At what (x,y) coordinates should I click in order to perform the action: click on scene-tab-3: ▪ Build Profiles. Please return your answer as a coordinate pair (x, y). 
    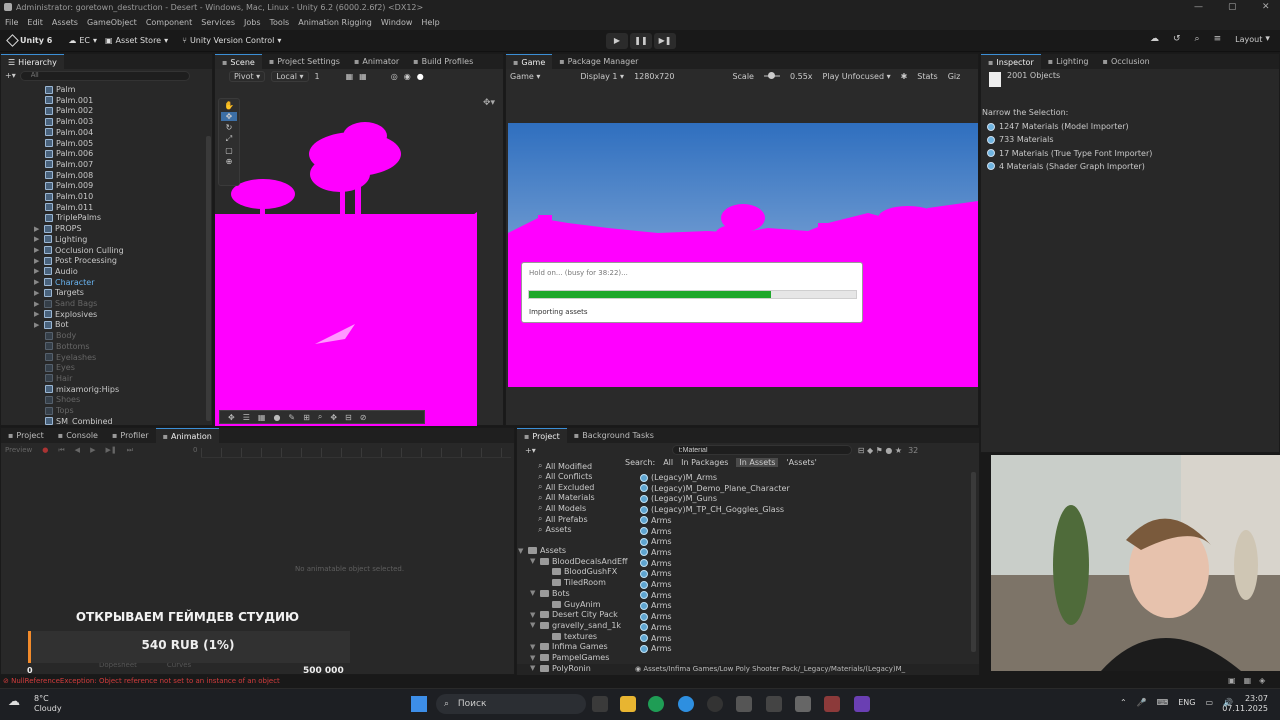
    Looking at the image, I should click on (443, 61).